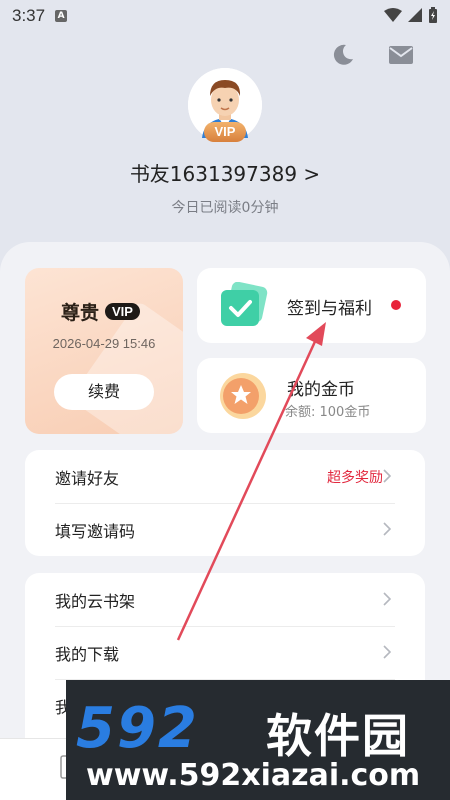 The height and width of the screenshot is (800, 450). I want to click on status-time: 3:37, so click(29, 15).